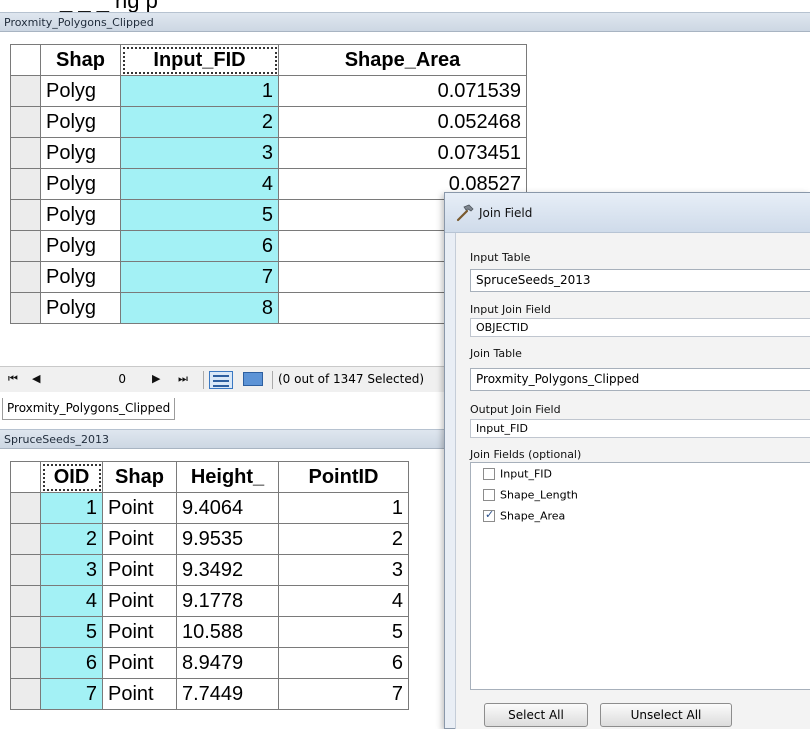 Image resolution: width=810 pixels, height=729 pixels. I want to click on cell-oid: 6, so click(71, 663).